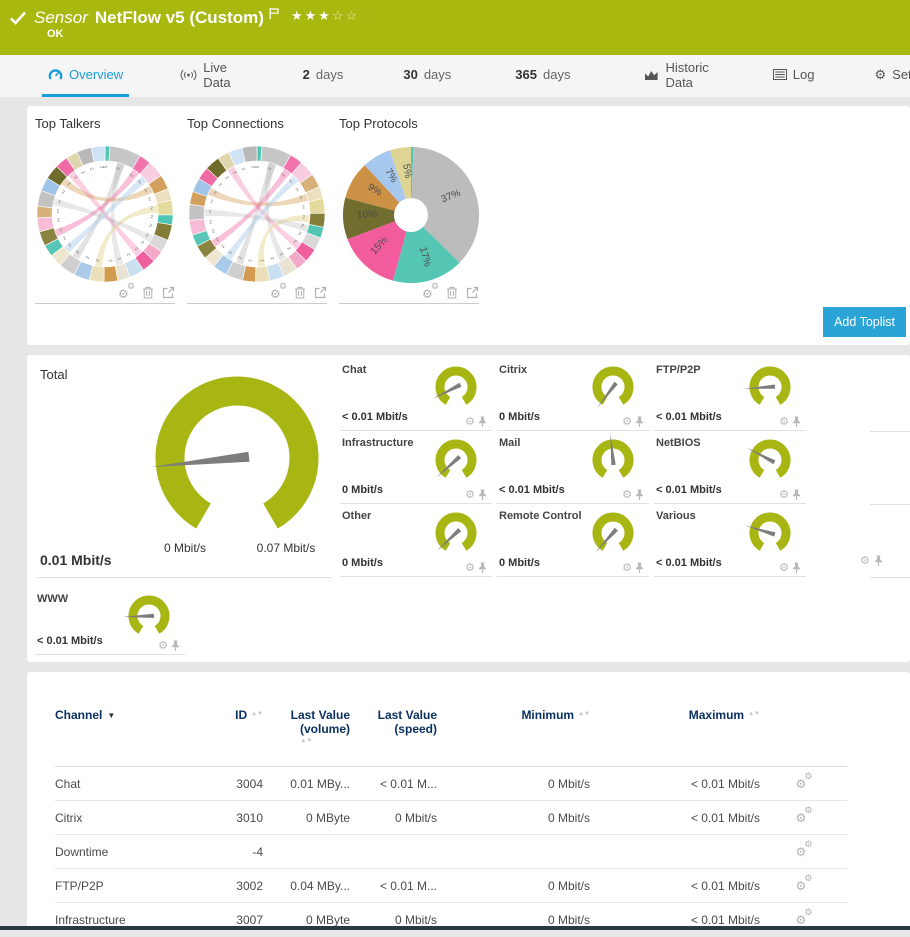 The height and width of the screenshot is (937, 910). Describe the element at coordinates (323, 76) in the screenshot. I see `tab-2-days: 2 days` at that location.